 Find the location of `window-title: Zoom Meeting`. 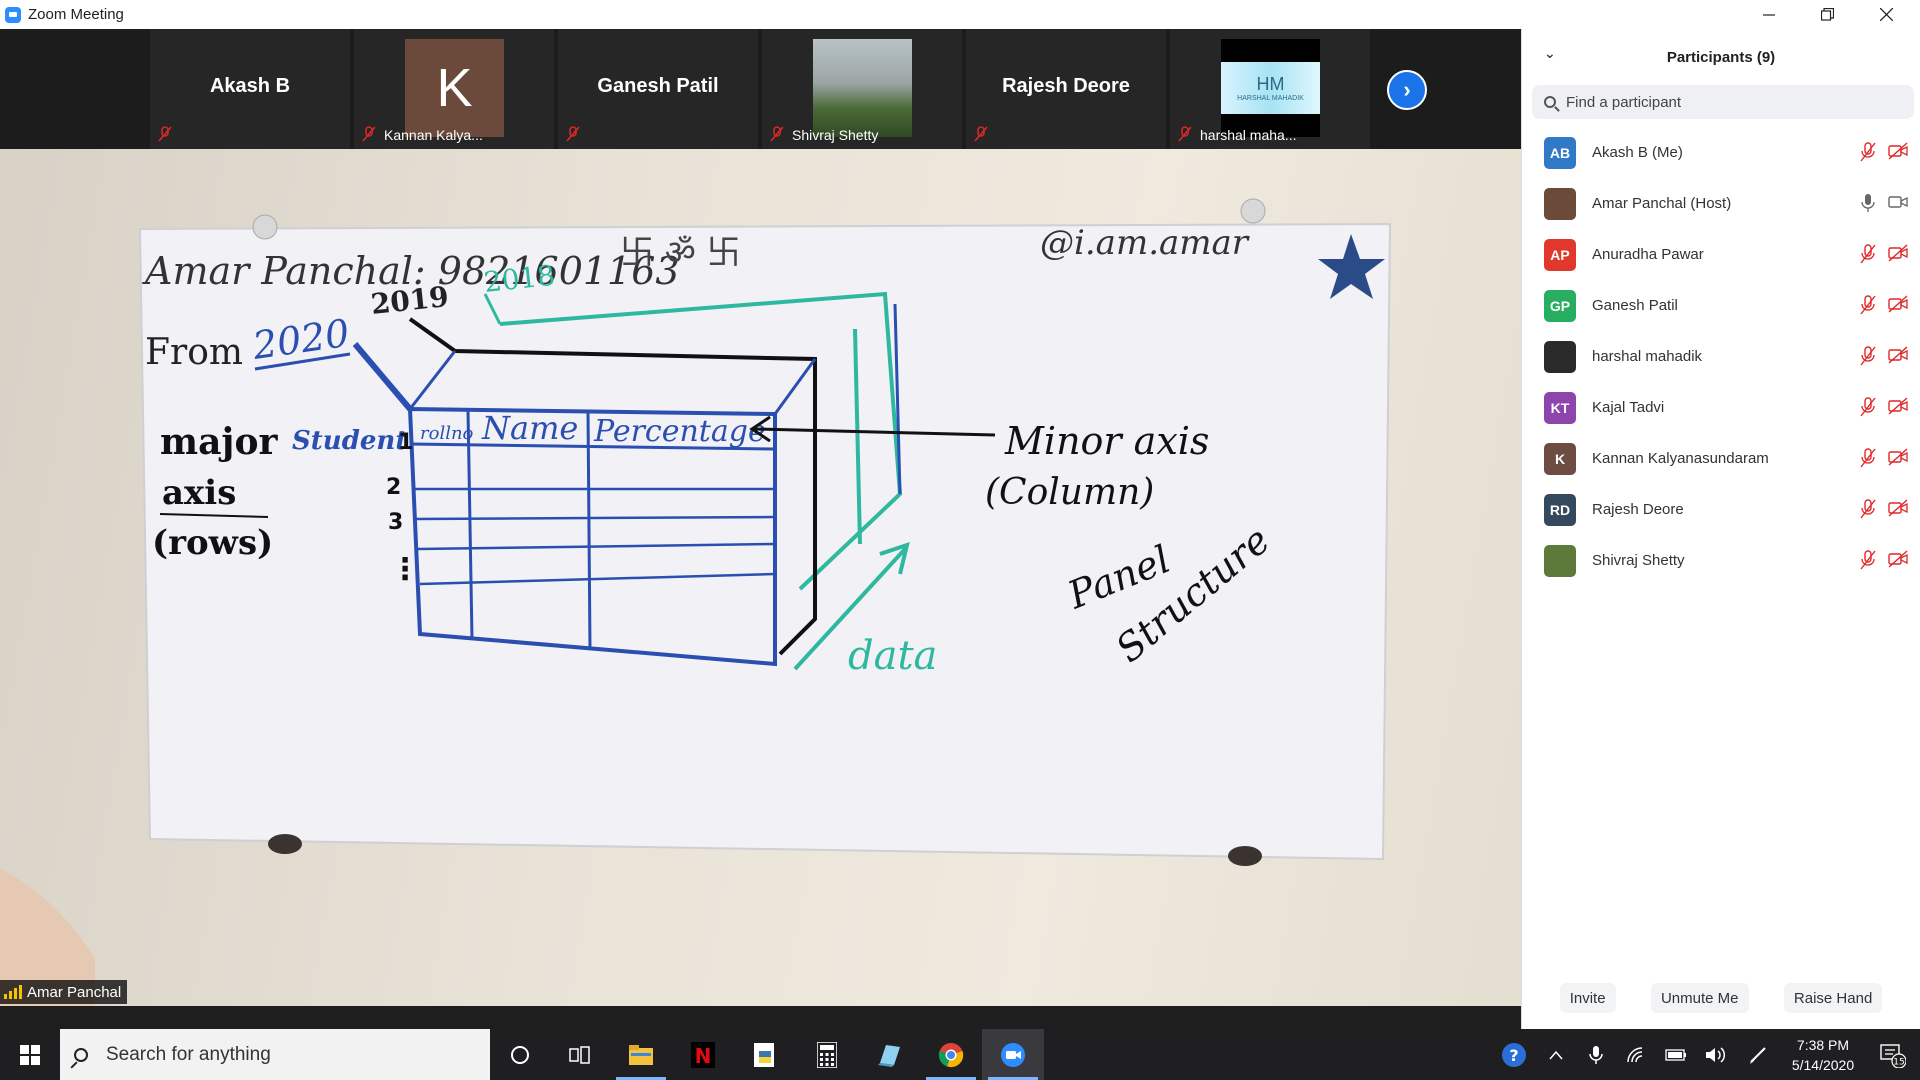

window-title: Zoom Meeting is located at coordinates (76, 14).